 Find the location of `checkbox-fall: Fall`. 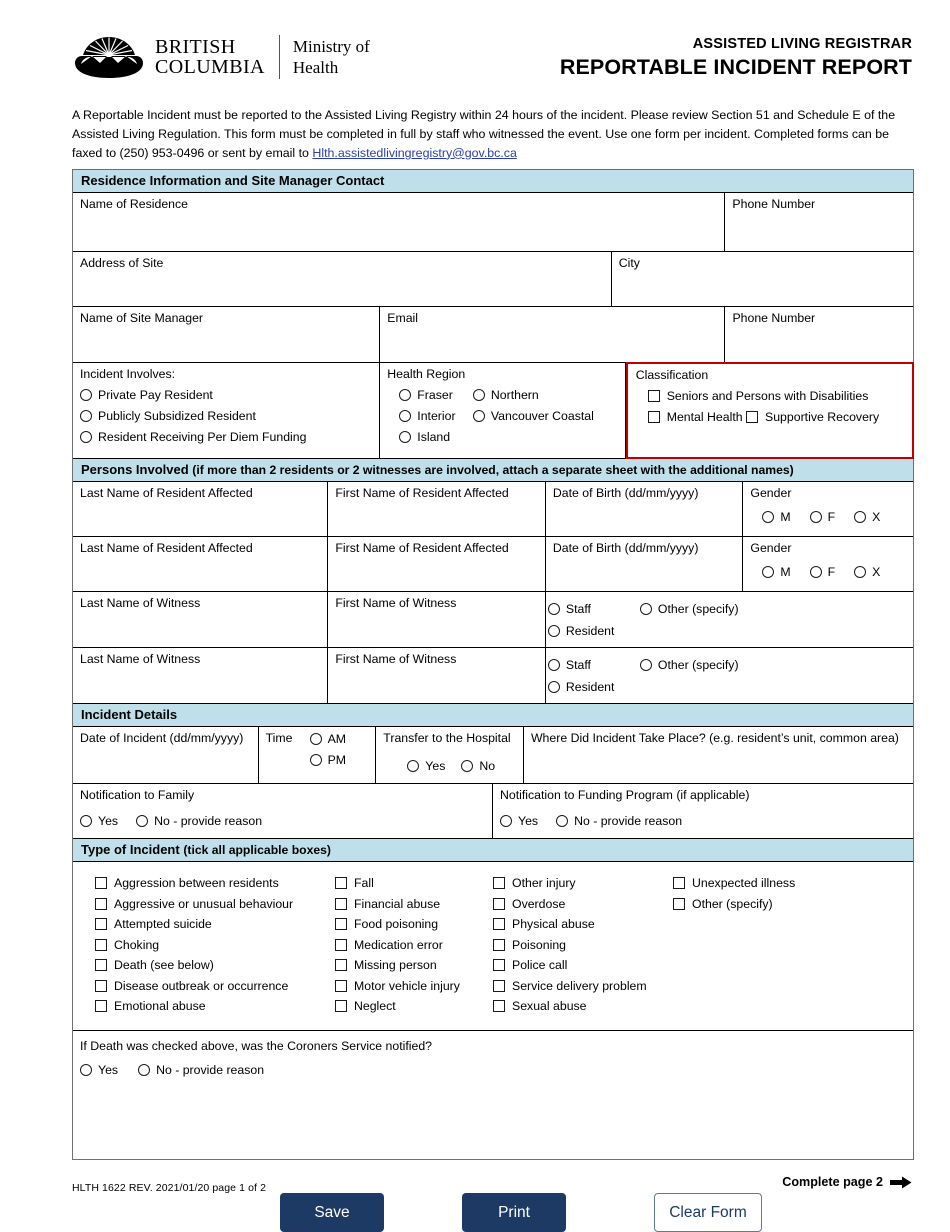

checkbox-fall: Fall is located at coordinates (414, 883).